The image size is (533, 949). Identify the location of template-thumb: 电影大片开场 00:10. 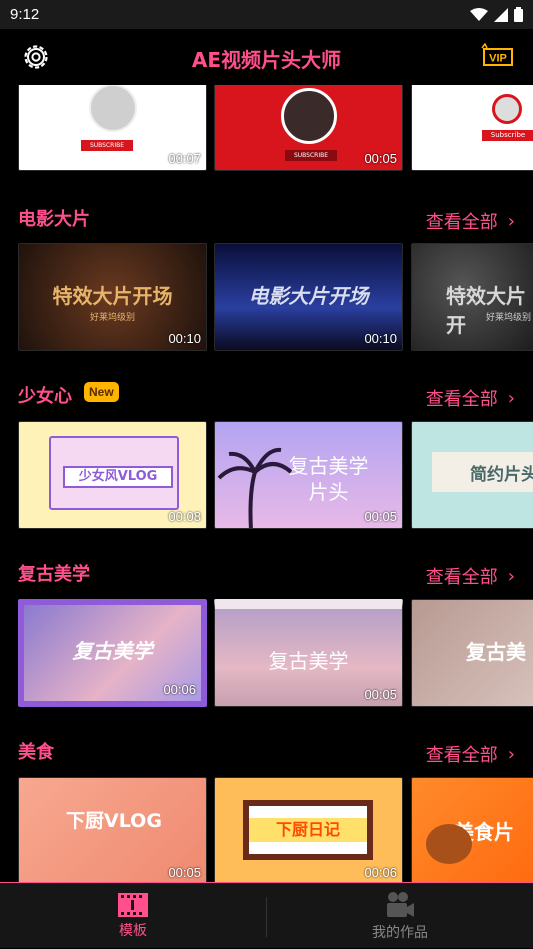
(308, 297).